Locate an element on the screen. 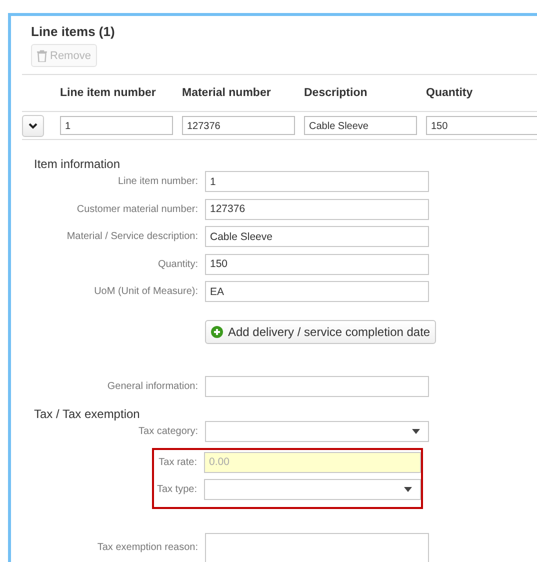  input-field: EA is located at coordinates (317, 291).